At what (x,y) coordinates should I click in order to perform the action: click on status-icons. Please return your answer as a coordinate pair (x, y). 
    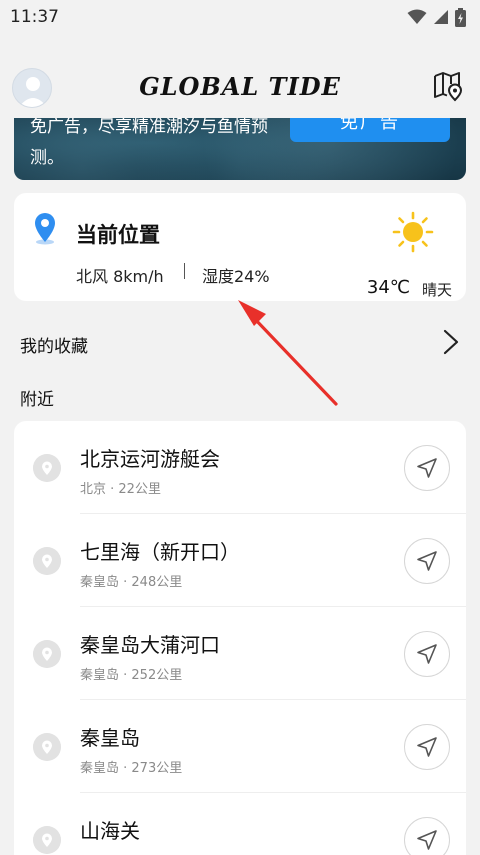
    Looking at the image, I should click on (436, 17).